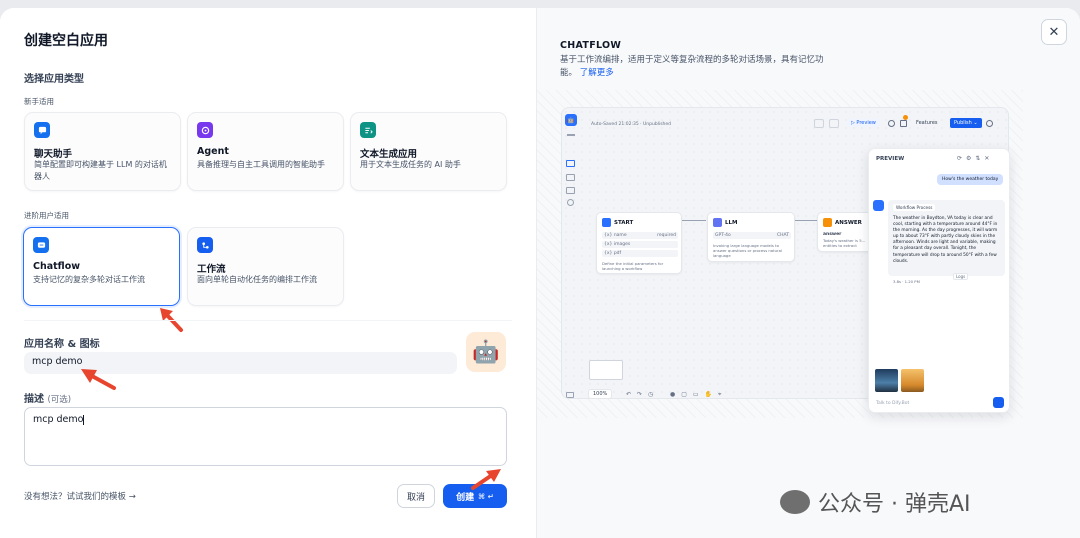 The image size is (1080, 538). What do you see at coordinates (102, 151) in the screenshot?
I see `app-type-card-chat-assistant: 聊天助手 简单配置即可构建基于 LLM 的对话机器人` at bounding box center [102, 151].